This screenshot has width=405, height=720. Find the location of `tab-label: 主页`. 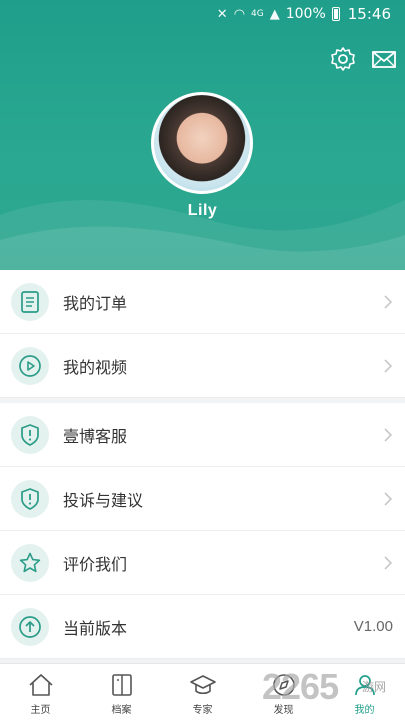

tab-label: 主页 is located at coordinates (40, 710).